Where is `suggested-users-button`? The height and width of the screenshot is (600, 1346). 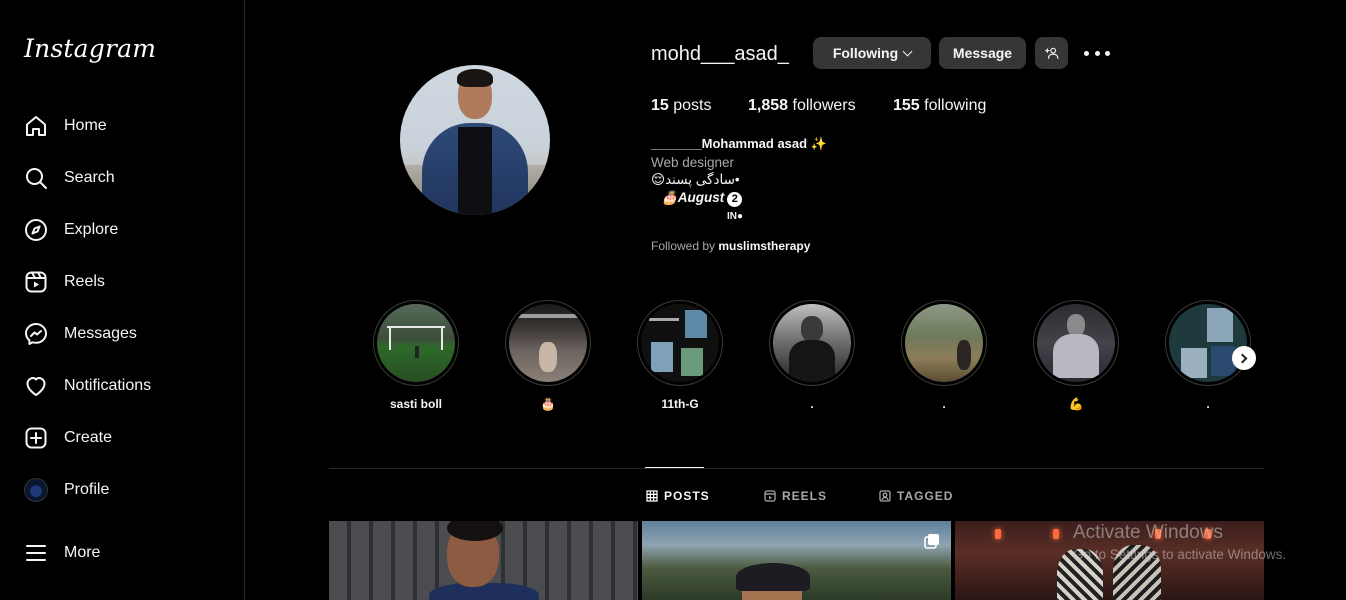
suggested-users-button is located at coordinates (1051, 53).